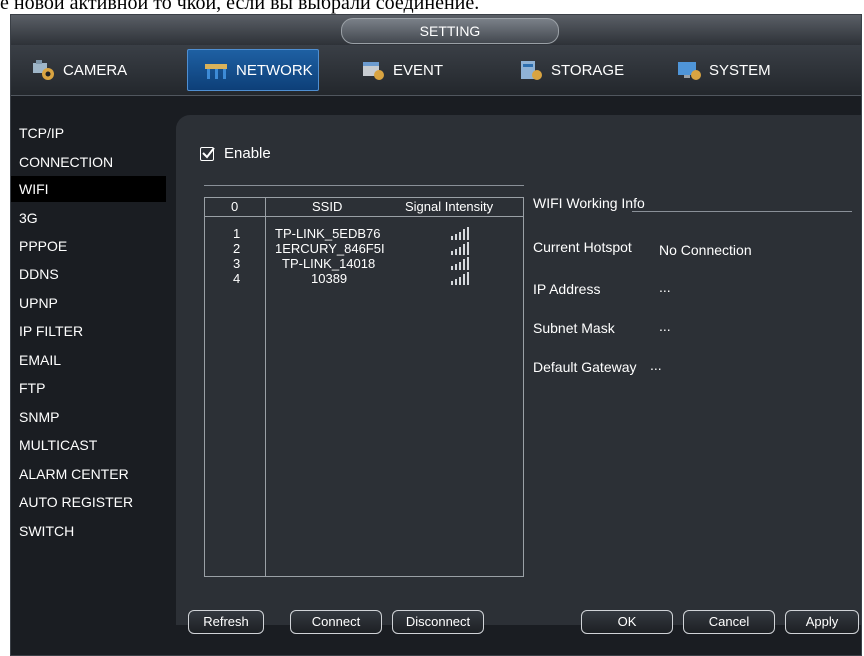  I want to click on sidebar-item-email: EMAIL, so click(88, 360).